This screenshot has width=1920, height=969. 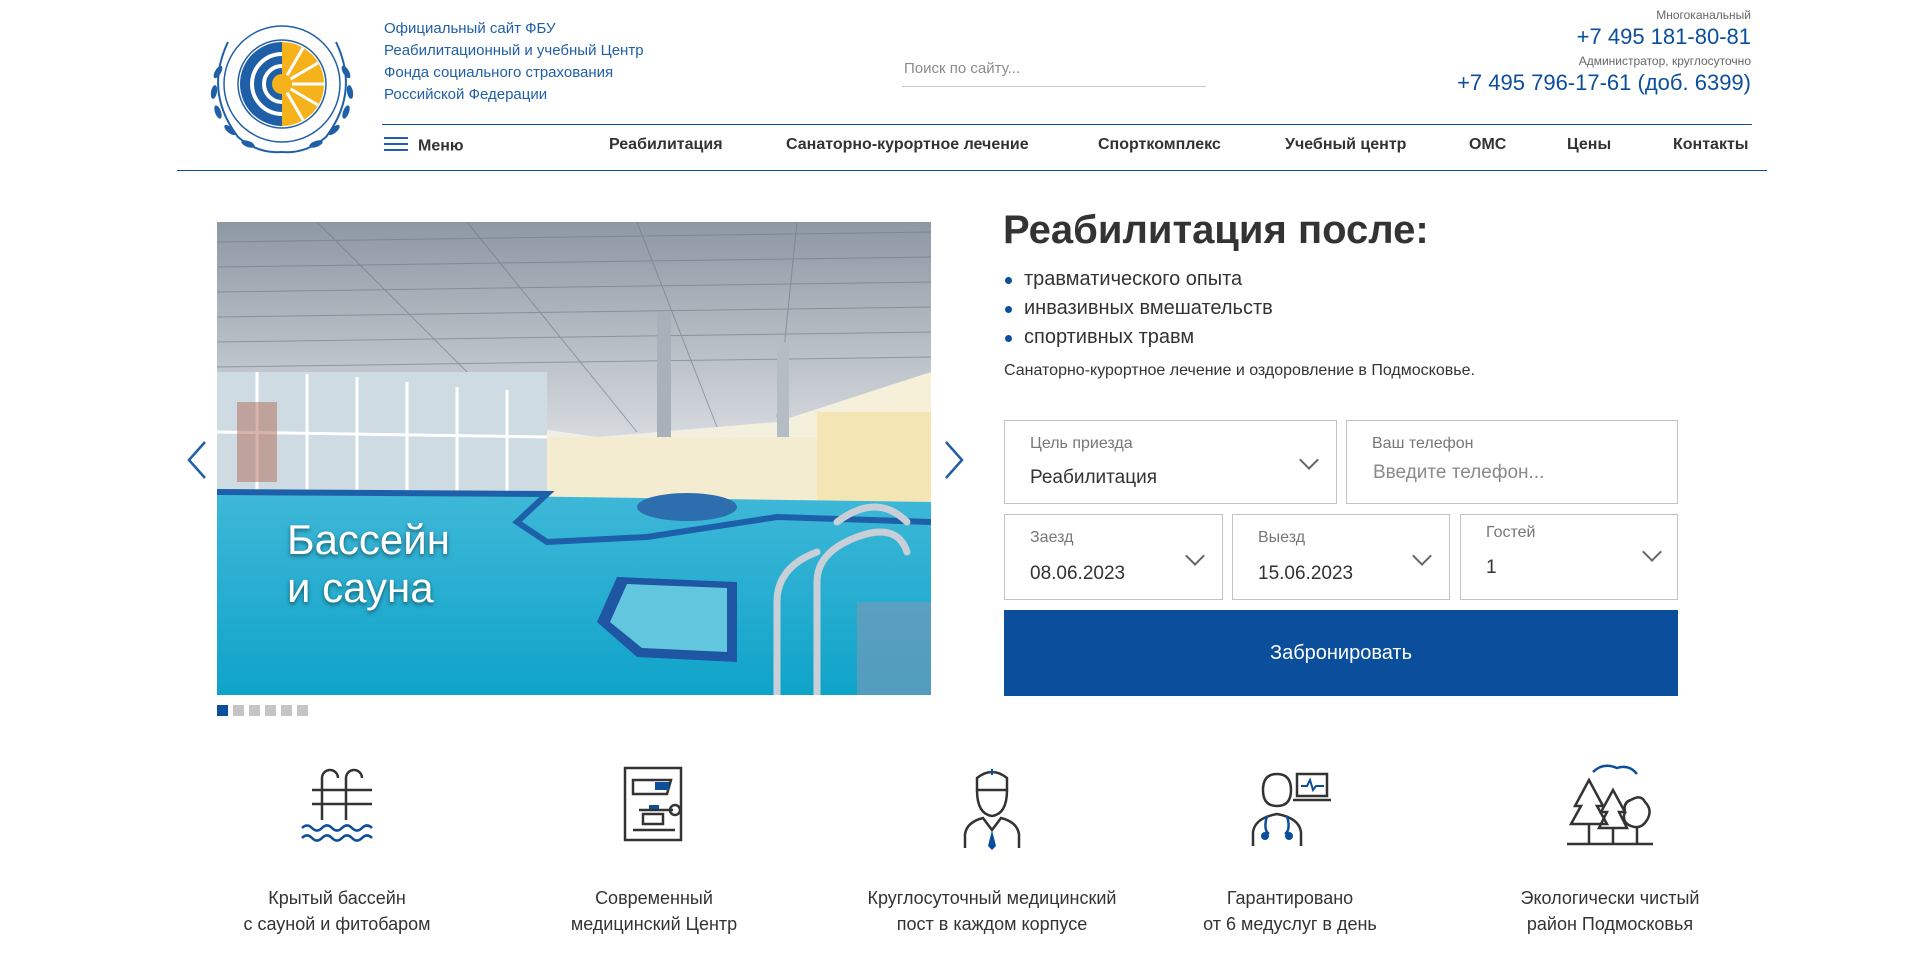 I want to click on nav-item-rehabilitation: Реабилитация, so click(x=666, y=145).